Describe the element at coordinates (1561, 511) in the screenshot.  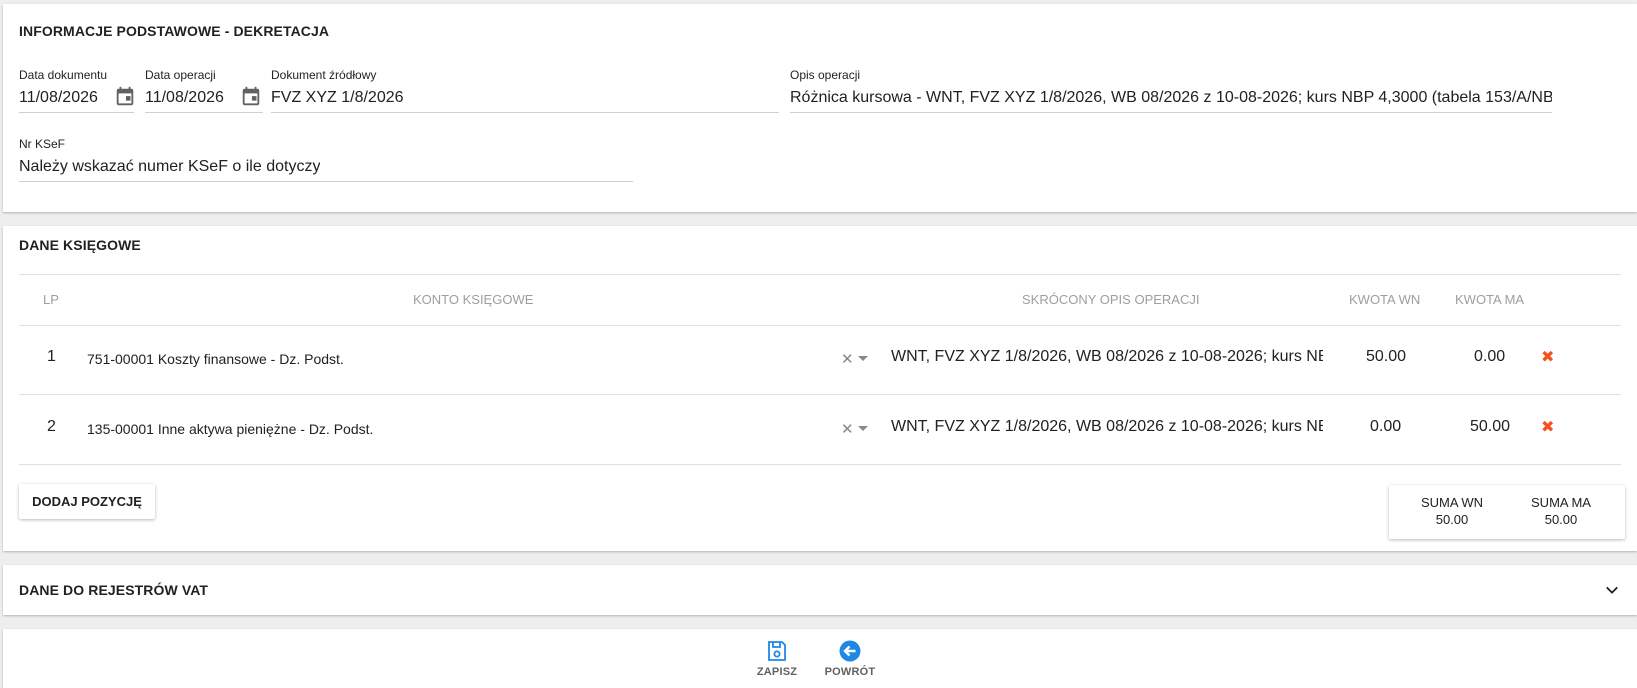
I see `total-credit: SUMA MA 50.00` at that location.